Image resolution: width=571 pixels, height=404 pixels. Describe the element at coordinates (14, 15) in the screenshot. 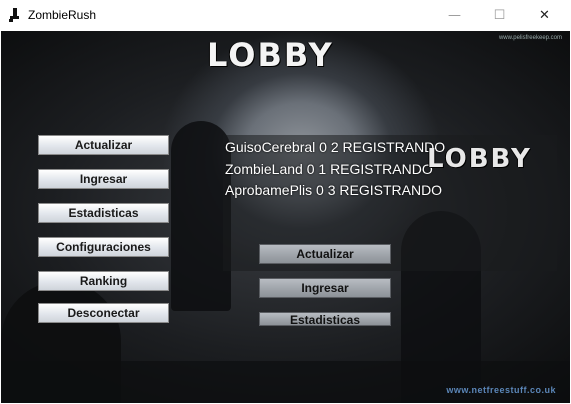

I see `app-icon` at that location.